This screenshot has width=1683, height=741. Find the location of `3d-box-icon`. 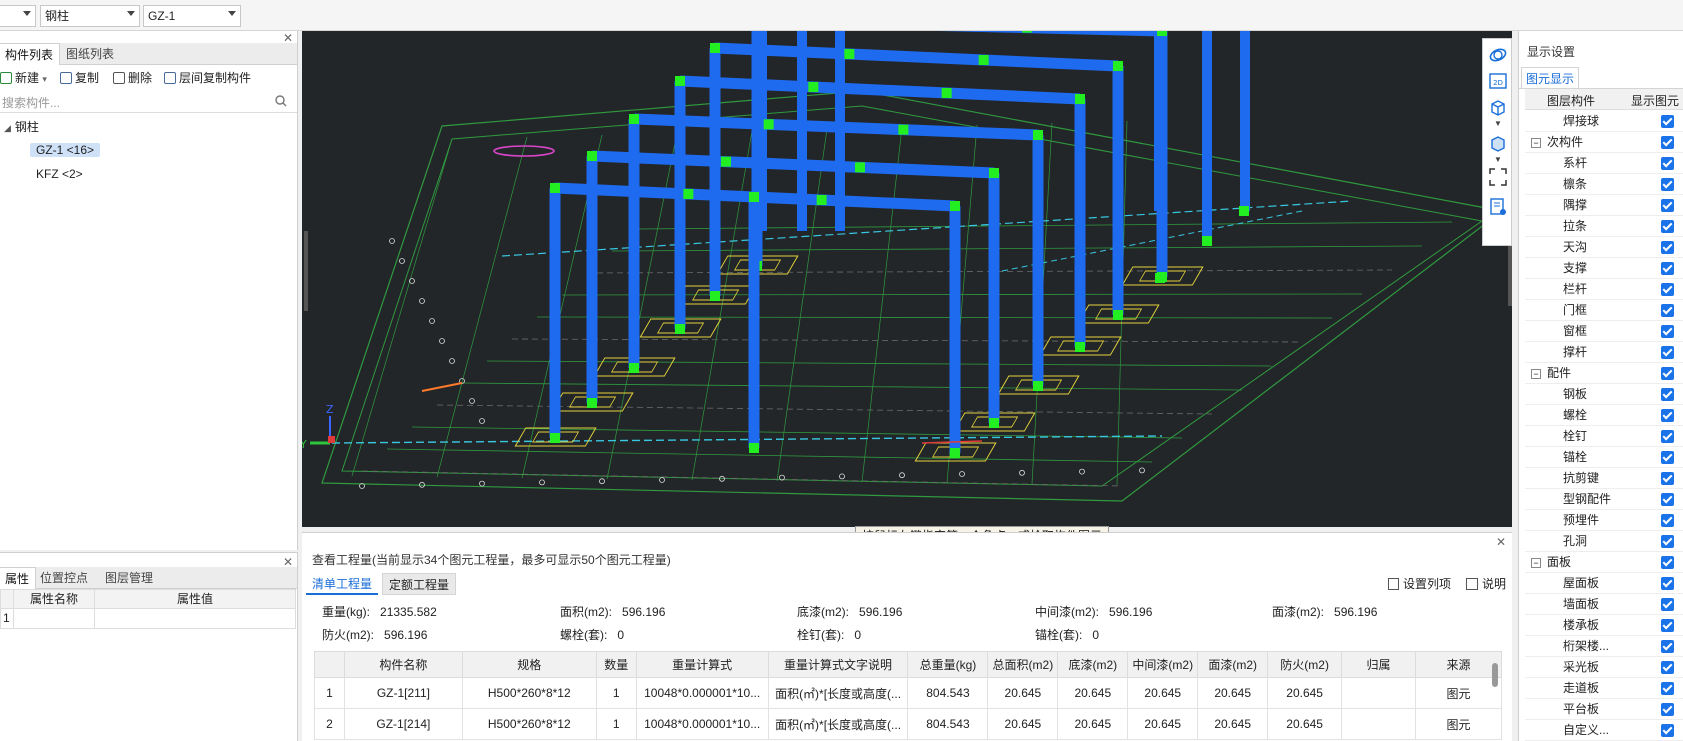

3d-box-icon is located at coordinates (1498, 107).